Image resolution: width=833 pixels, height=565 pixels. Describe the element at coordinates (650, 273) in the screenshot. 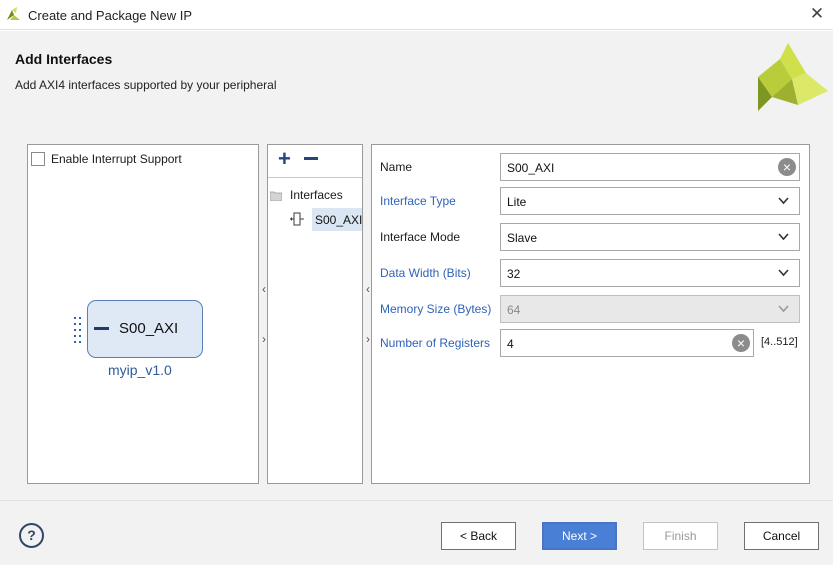

I see `data-width-select: 32` at that location.